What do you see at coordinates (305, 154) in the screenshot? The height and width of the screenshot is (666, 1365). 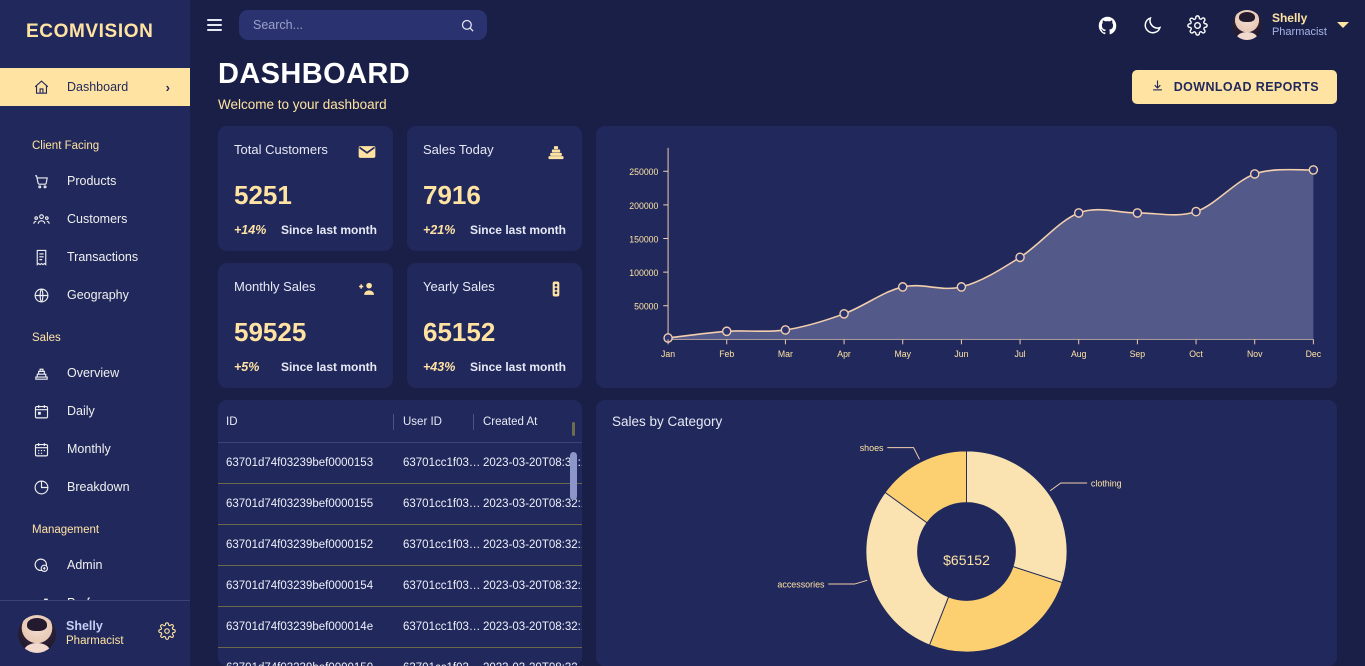 I see `stat-card-top: Total Customers` at bounding box center [305, 154].